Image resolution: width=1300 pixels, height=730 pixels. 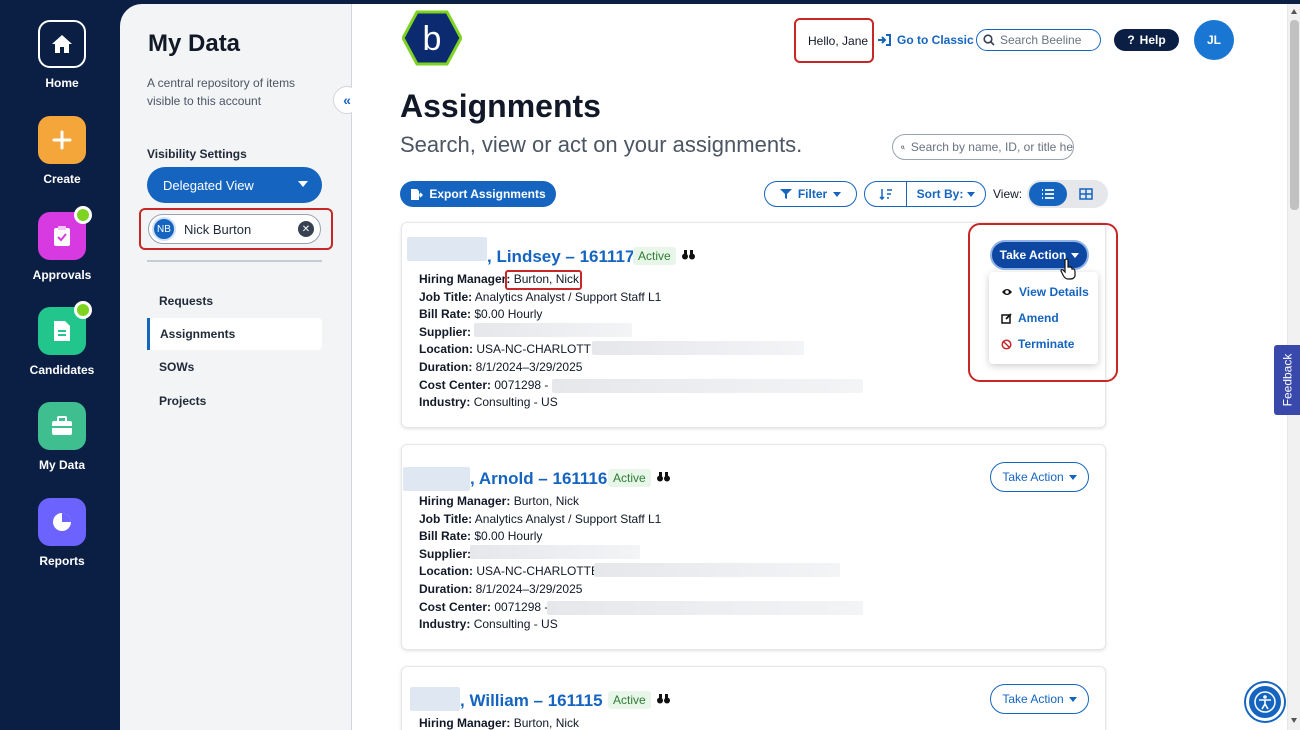 I want to click on assignment-search-placeholder: Search by name, ID, or title he, so click(x=991, y=147).